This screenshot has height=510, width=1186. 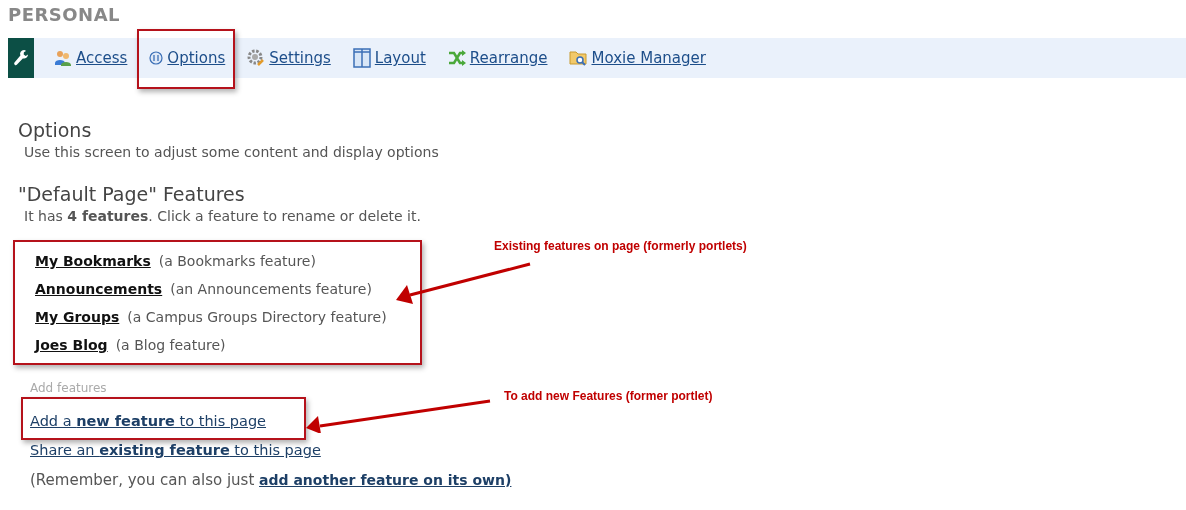 I want to click on feature-type: (a Campus Groups Directory feature), so click(x=257, y=317).